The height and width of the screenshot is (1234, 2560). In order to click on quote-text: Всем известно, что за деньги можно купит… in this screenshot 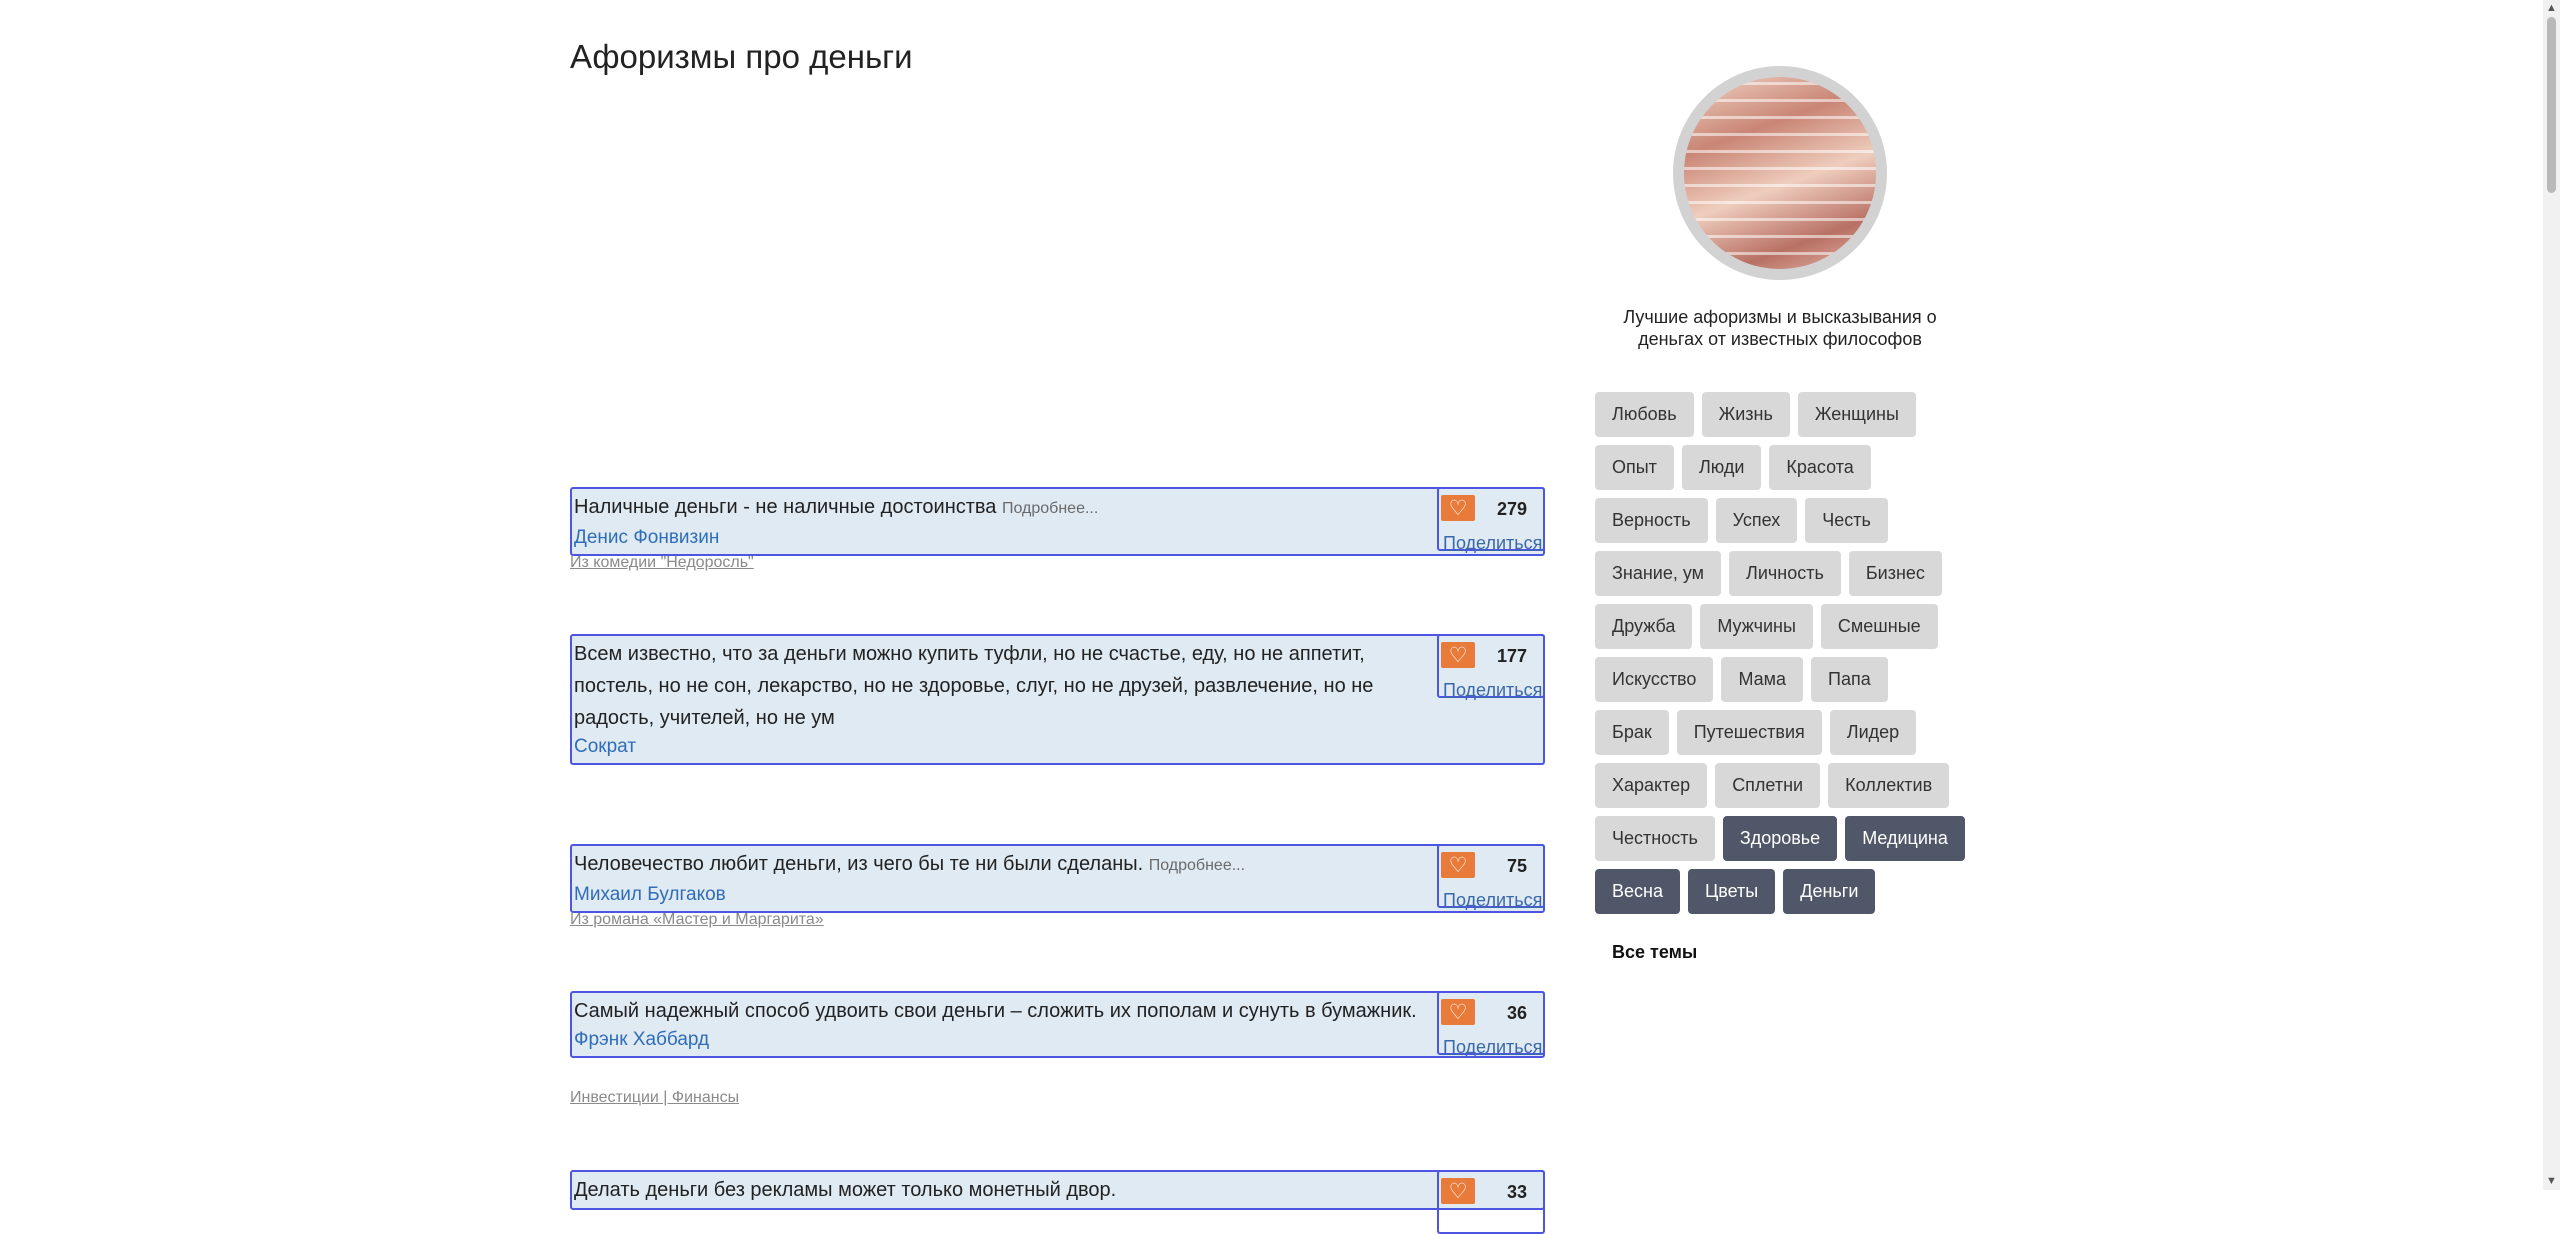, I will do `click(1057, 685)`.